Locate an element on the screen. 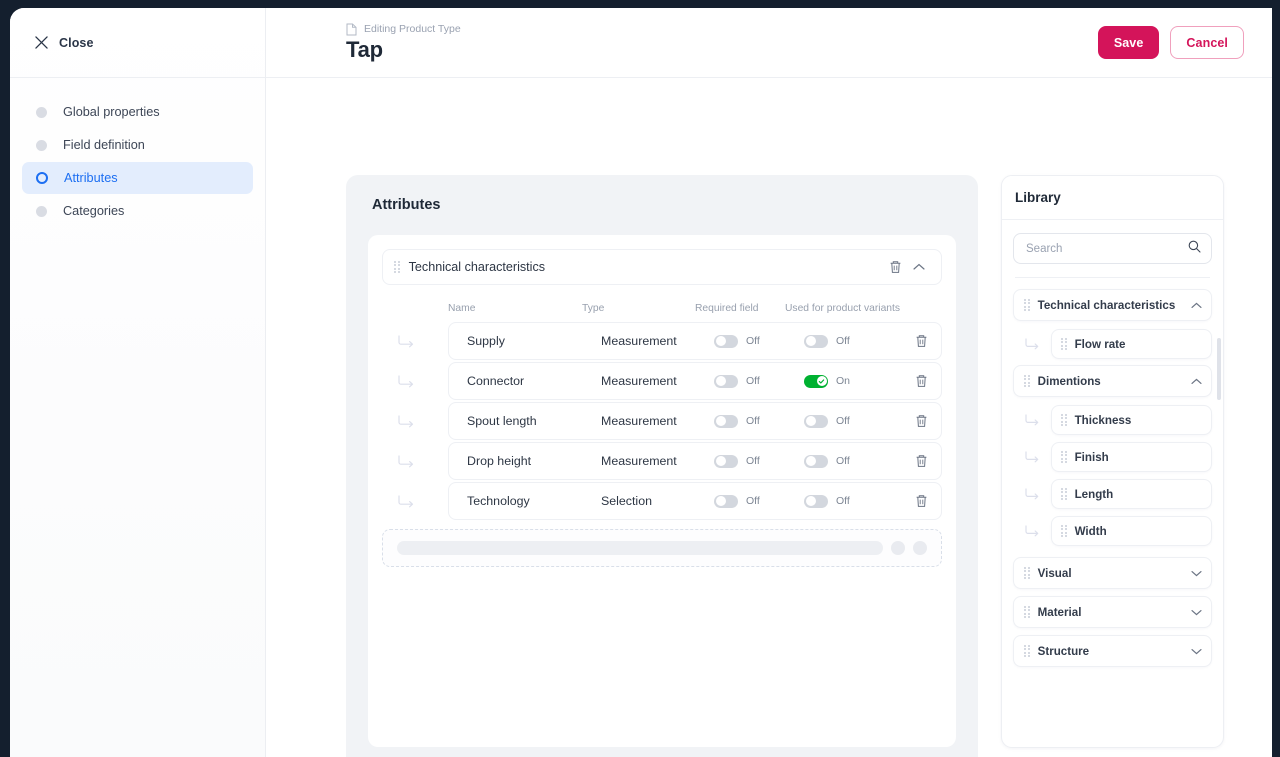 The height and width of the screenshot is (757, 1280). attribute-type: Measurement is located at coordinates (639, 381).